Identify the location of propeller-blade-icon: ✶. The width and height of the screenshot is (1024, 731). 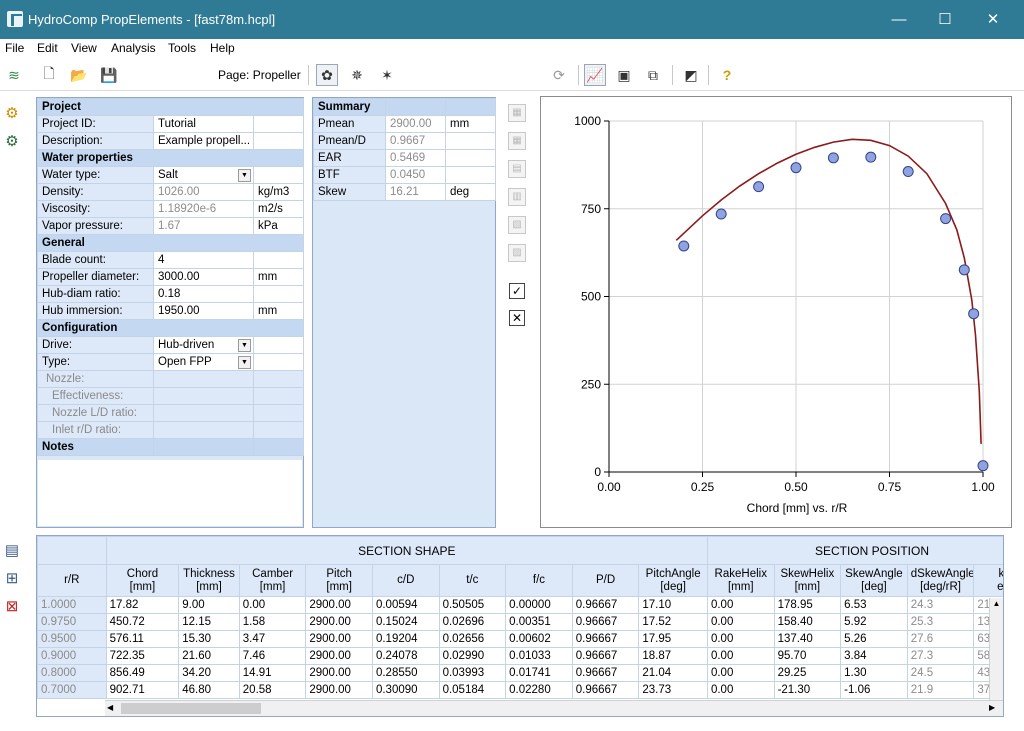
(387, 75).